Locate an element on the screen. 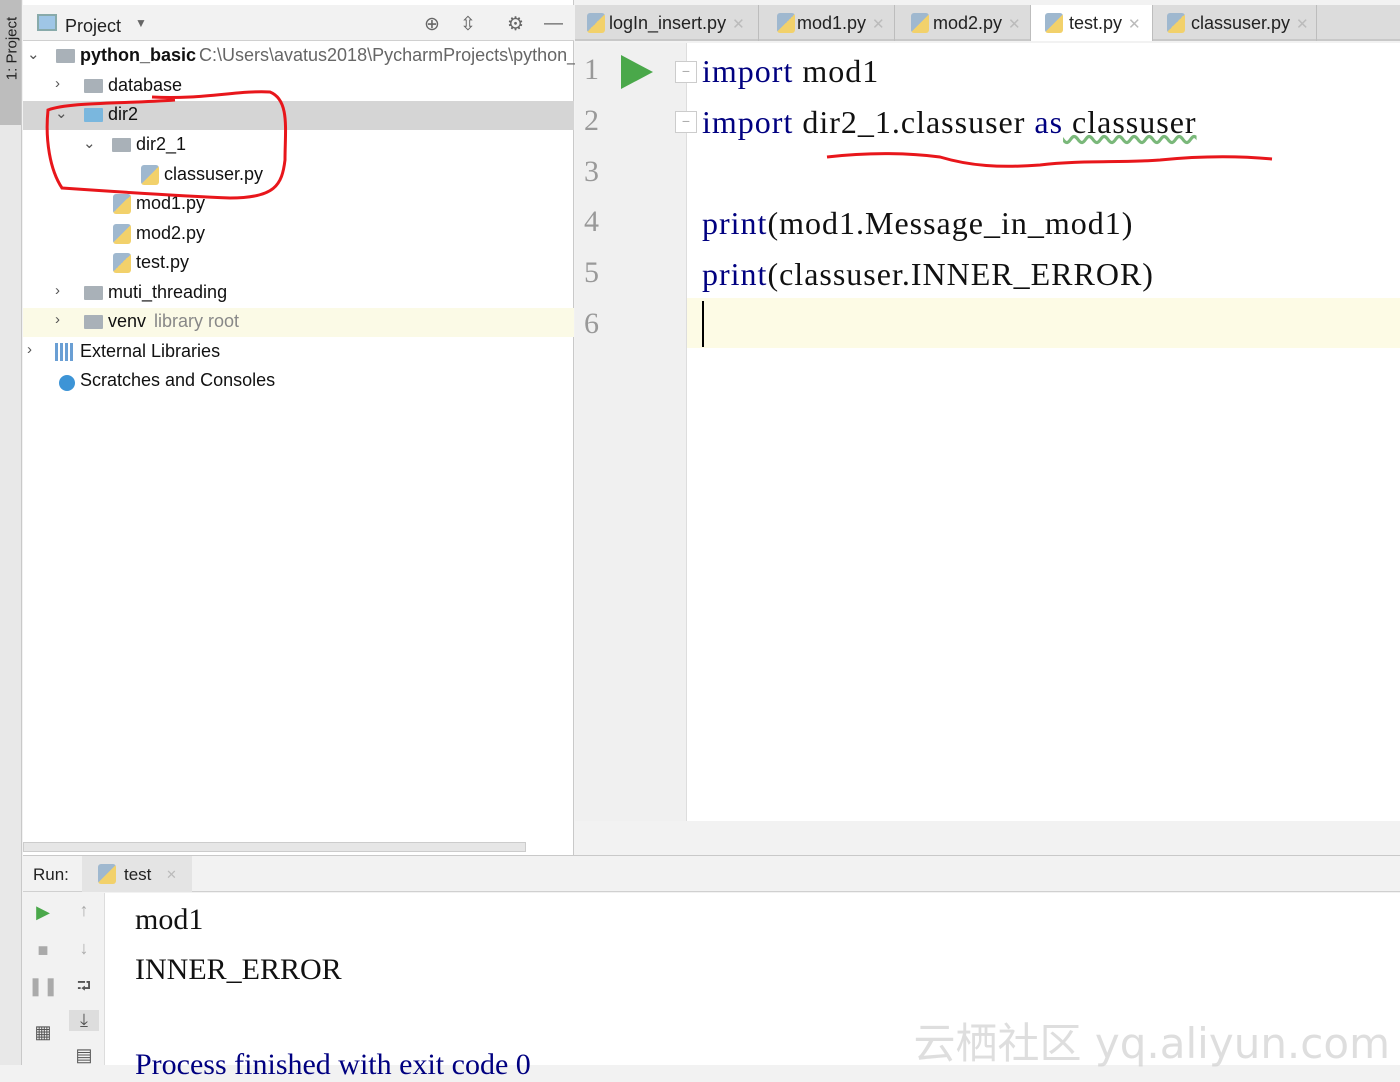 The height and width of the screenshot is (1082, 1400). tree-item-mod1-py: mod1.py is located at coordinates (298, 204).